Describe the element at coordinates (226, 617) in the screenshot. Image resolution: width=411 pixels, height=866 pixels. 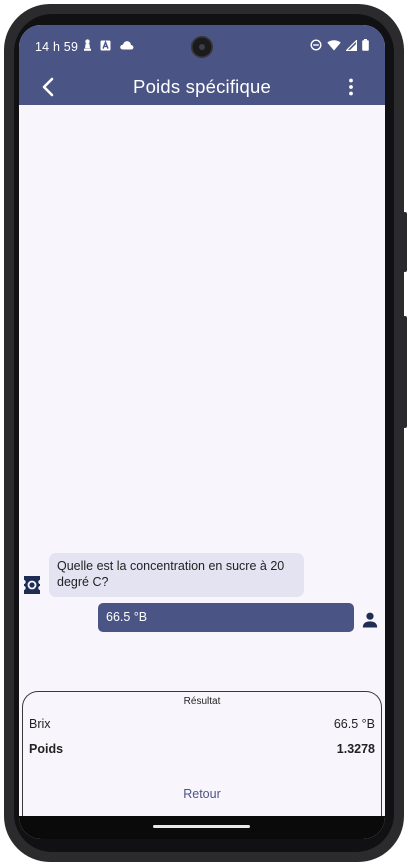
I see `user-message-bubble: 66.5 °B` at that location.